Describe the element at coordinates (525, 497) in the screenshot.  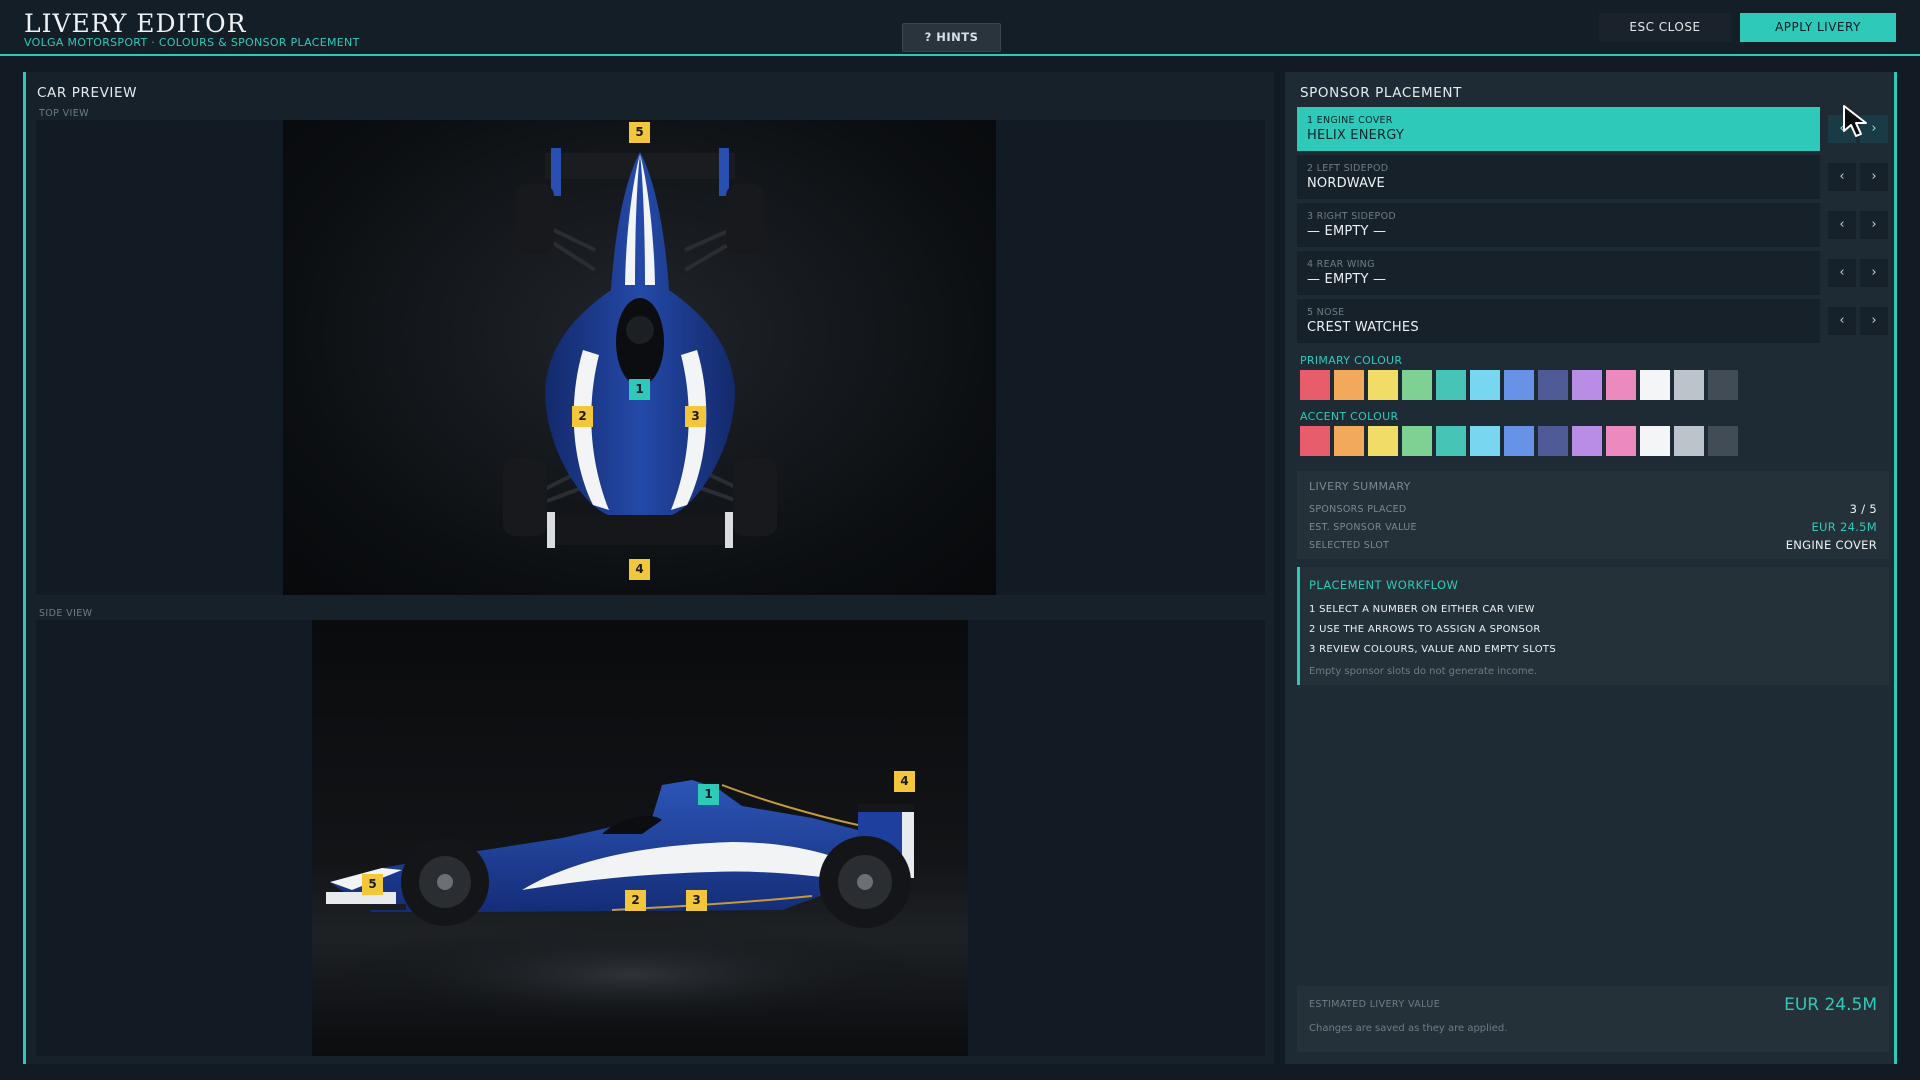
I see `tyre-front-left` at that location.